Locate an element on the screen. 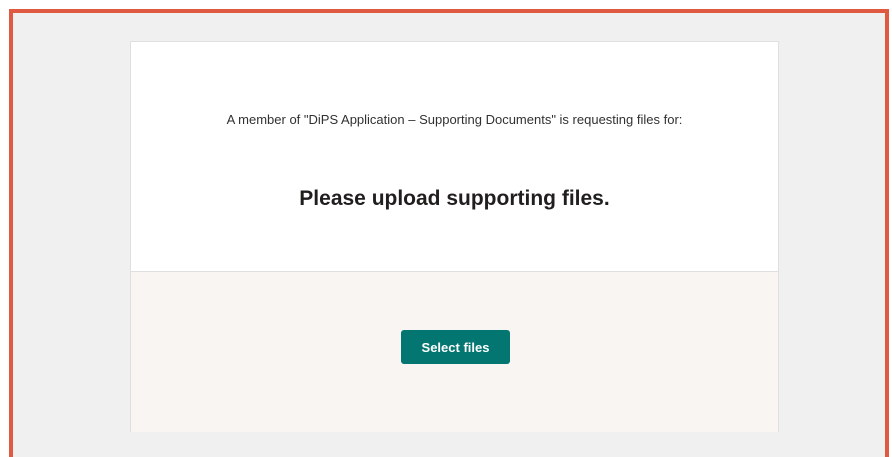 The height and width of the screenshot is (457, 892). select-files-button: Select files is located at coordinates (455, 347).